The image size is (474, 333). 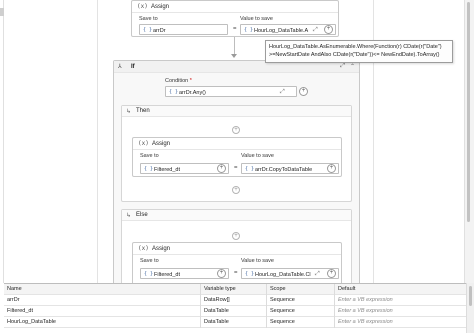 I want to click on variables-header-row: Name Variable type Scope Default, so click(x=235, y=289).